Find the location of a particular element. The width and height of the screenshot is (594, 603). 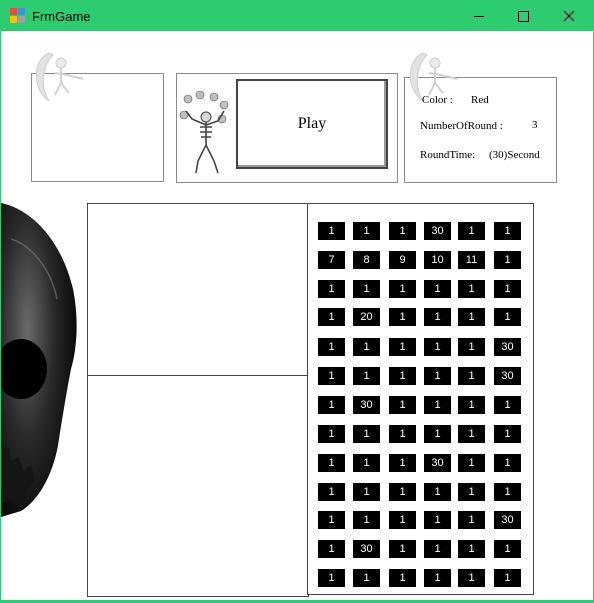

app-icon is located at coordinates (18, 16).